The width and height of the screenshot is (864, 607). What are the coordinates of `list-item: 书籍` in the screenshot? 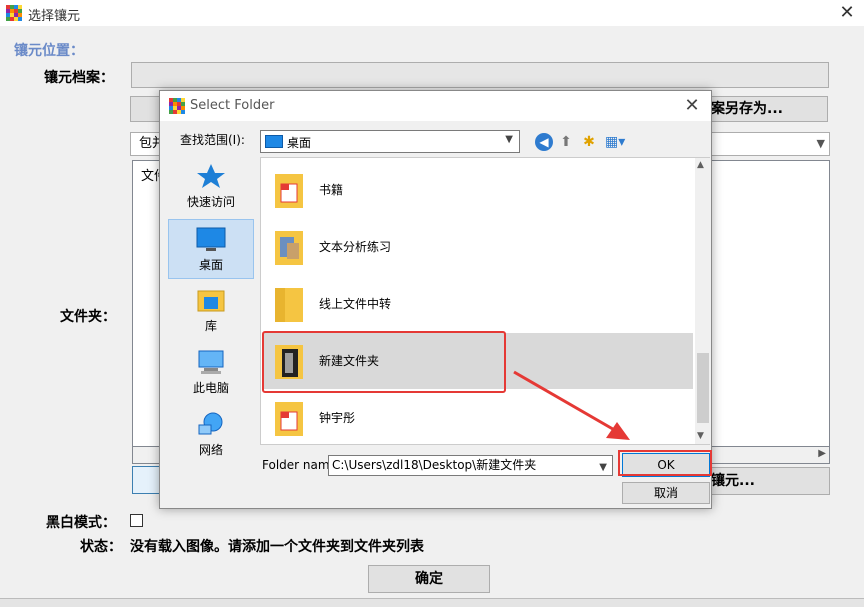 It's located at (478, 190).